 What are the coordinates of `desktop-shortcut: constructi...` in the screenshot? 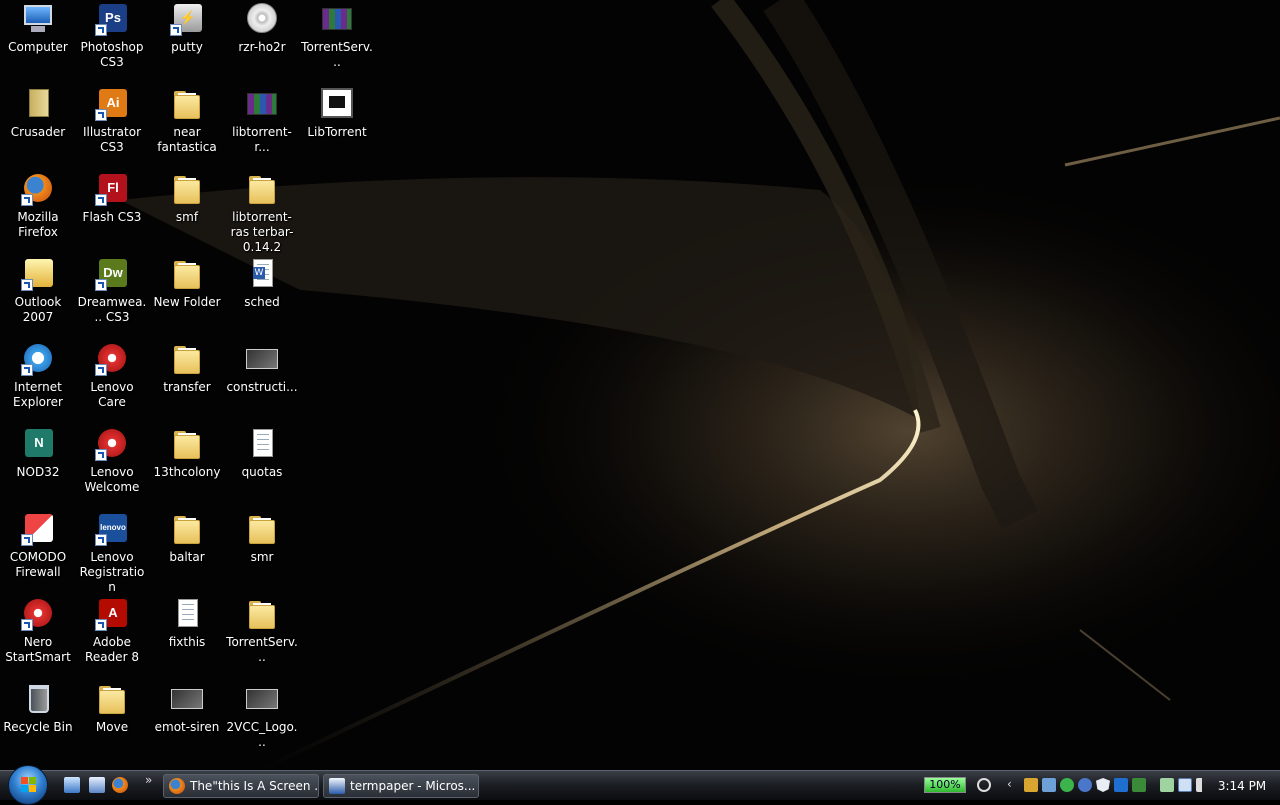 It's located at (262, 383).